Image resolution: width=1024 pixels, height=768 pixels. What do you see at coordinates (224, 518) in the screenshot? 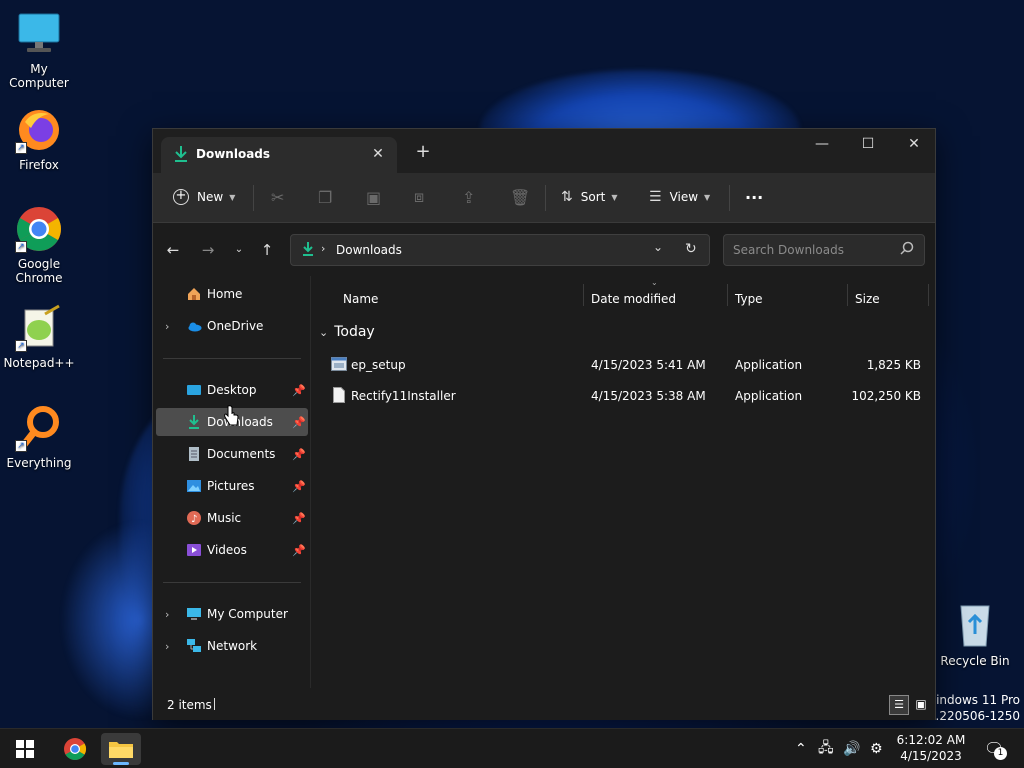
I see `sidebar-item-label: Music` at bounding box center [224, 518].